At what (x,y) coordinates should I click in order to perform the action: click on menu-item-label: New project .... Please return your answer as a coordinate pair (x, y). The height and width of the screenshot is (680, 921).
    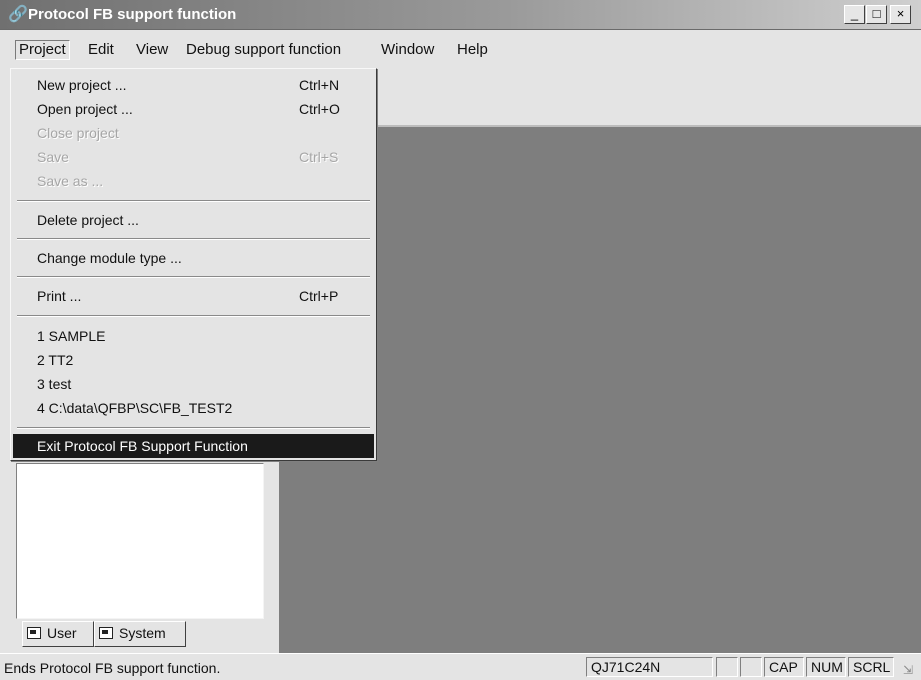
    Looking at the image, I should click on (82, 85).